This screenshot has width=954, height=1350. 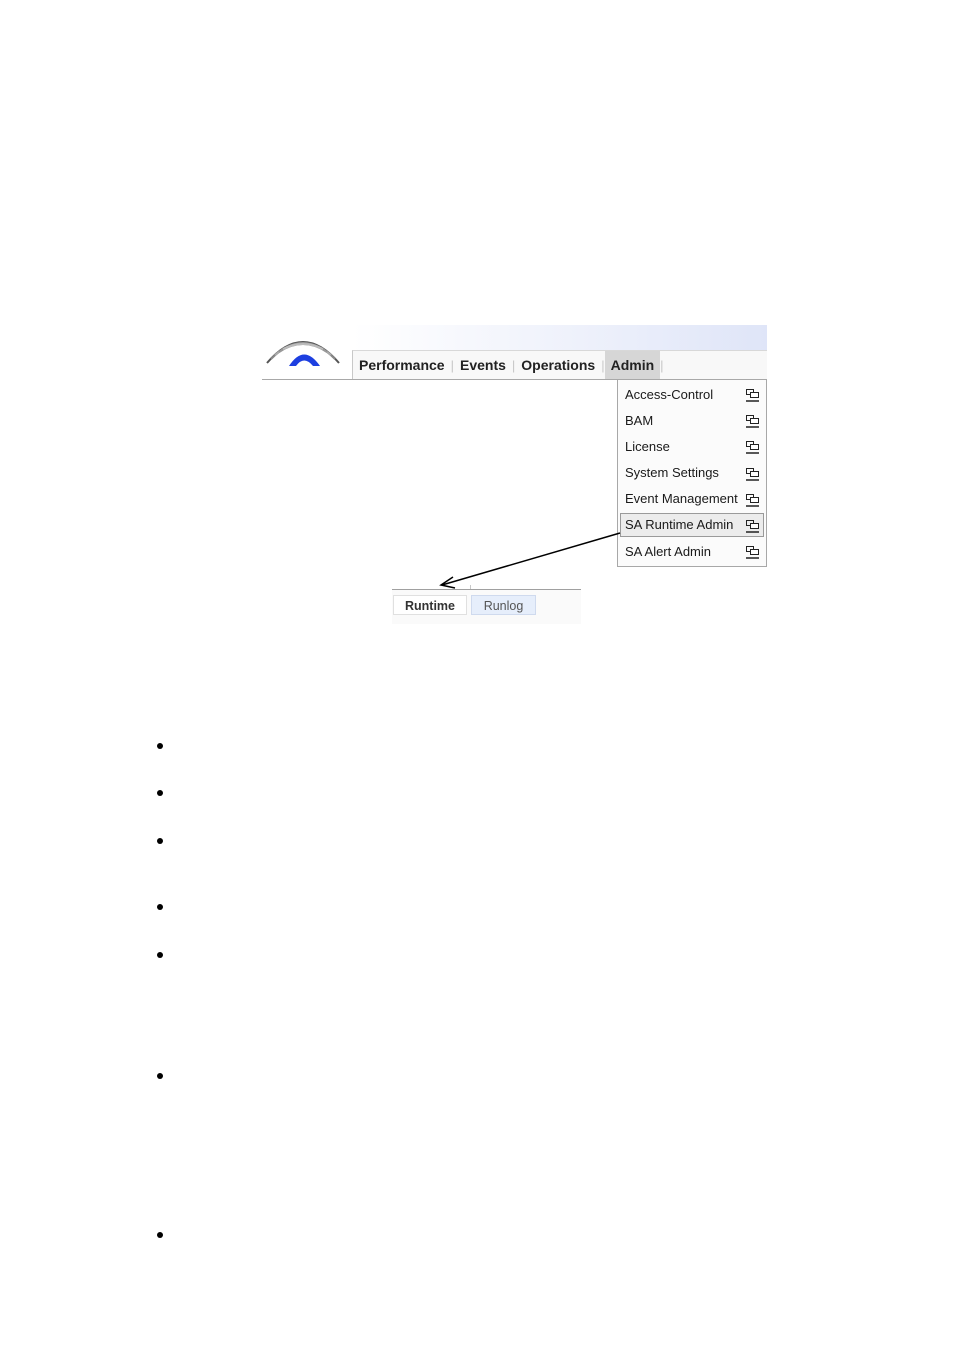 What do you see at coordinates (679, 525) in the screenshot?
I see `menu-item-label: SA Runtime Admin` at bounding box center [679, 525].